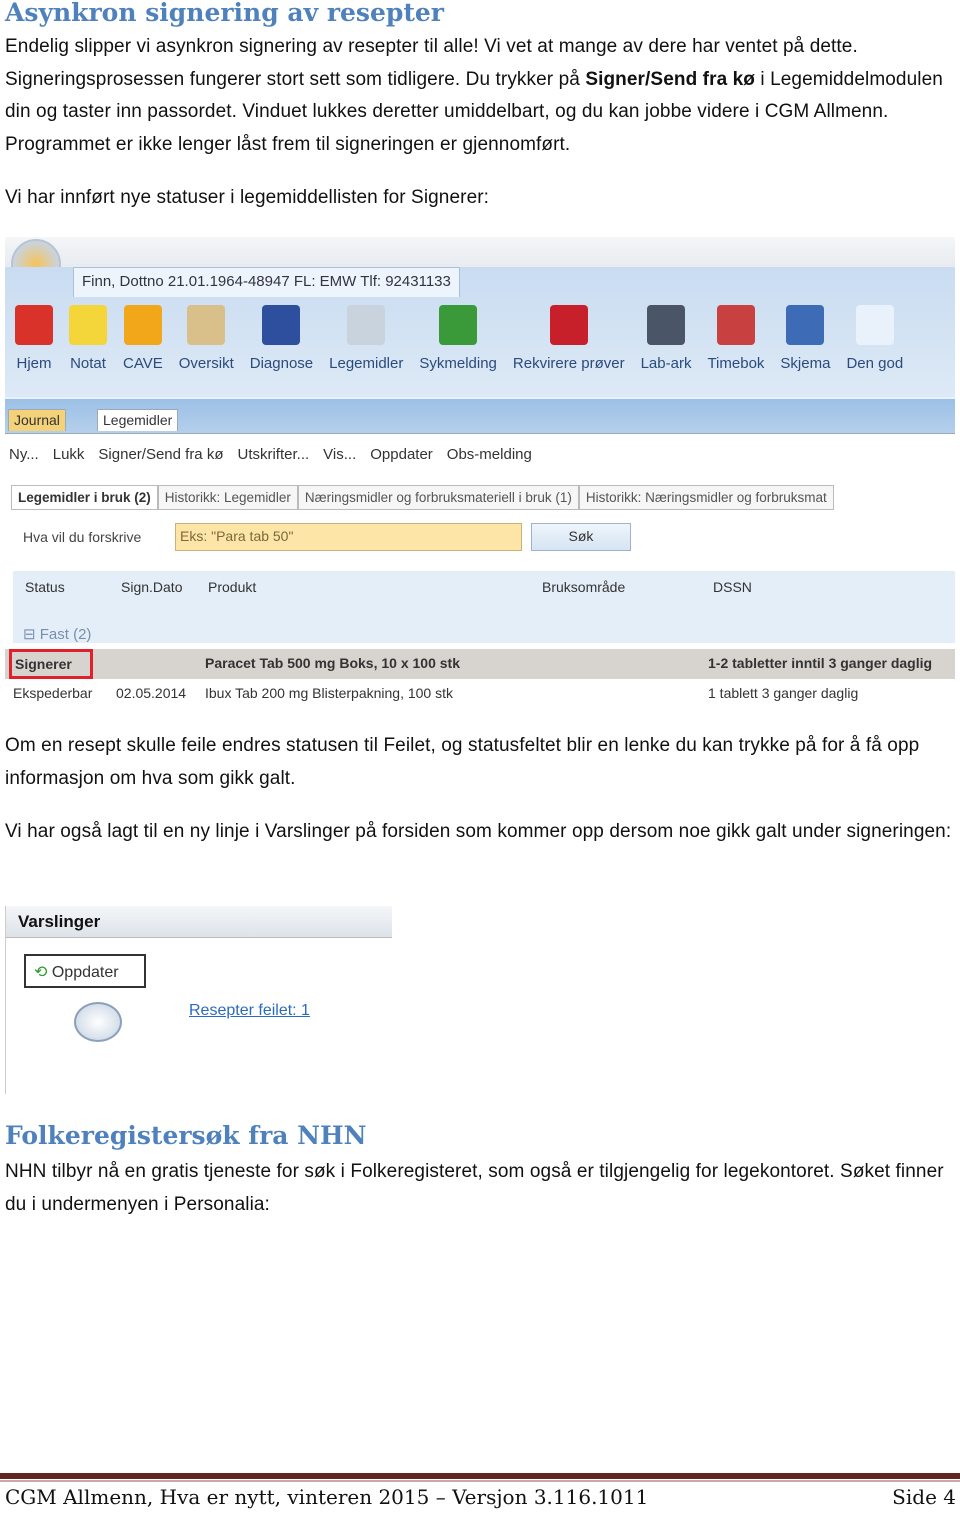  I want to click on varslinger-title: Varslinger, so click(199, 922).